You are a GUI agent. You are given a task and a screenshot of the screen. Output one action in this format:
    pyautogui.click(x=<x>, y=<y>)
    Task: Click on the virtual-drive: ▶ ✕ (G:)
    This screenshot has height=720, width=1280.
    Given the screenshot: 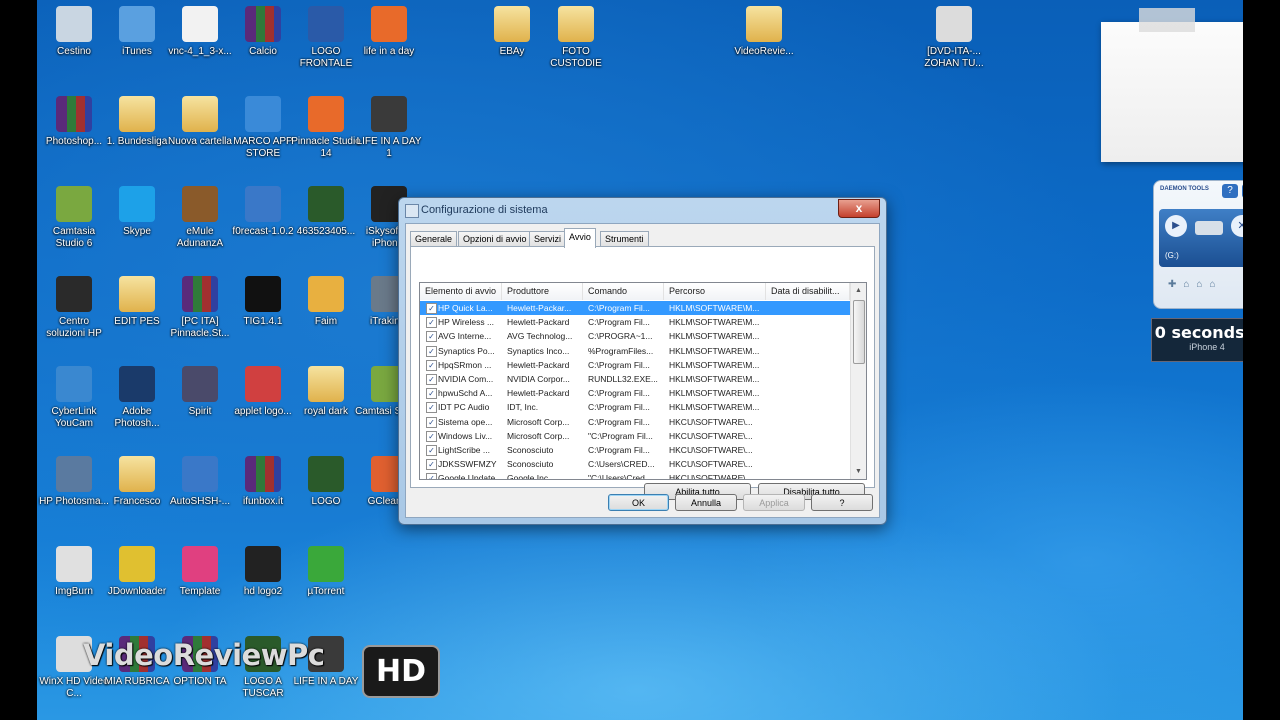 What is the action you would take?
    pyautogui.click(x=1201, y=238)
    